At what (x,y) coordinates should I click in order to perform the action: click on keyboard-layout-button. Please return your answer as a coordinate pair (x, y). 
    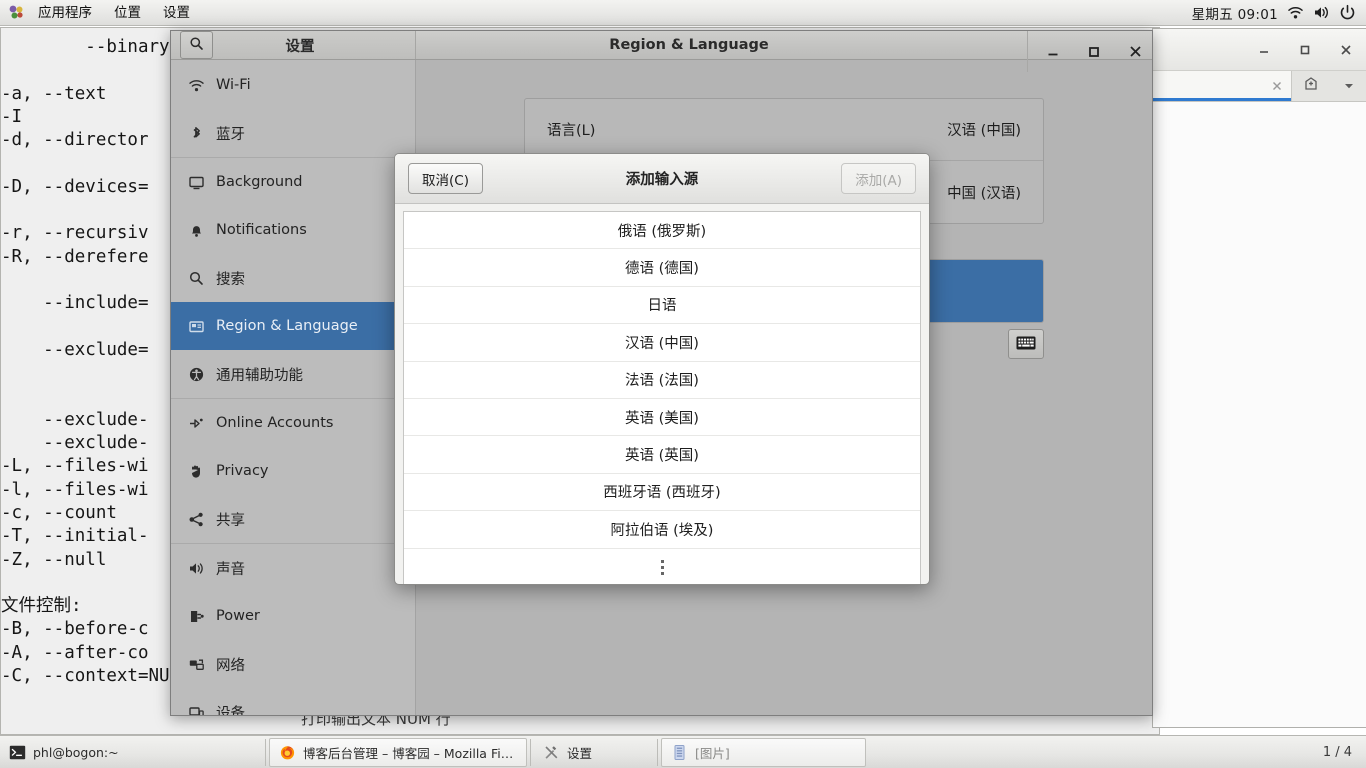
    Looking at the image, I should click on (1026, 344).